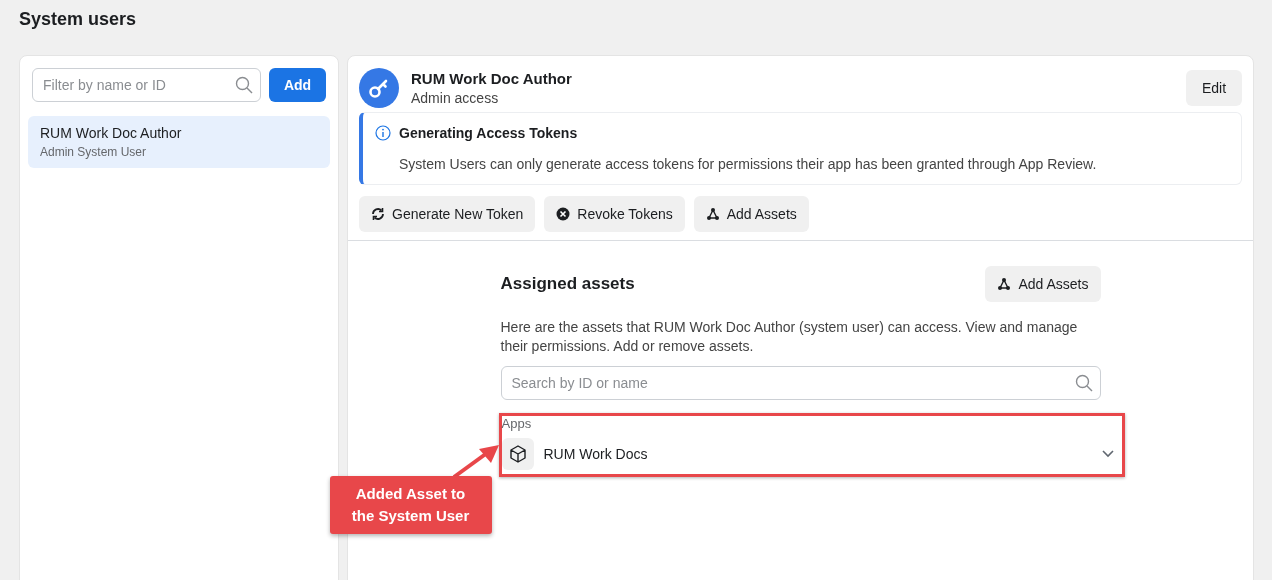 Image resolution: width=1272 pixels, height=580 pixels. What do you see at coordinates (111, 133) in the screenshot?
I see `user-name: RUM Work Doc Author` at bounding box center [111, 133].